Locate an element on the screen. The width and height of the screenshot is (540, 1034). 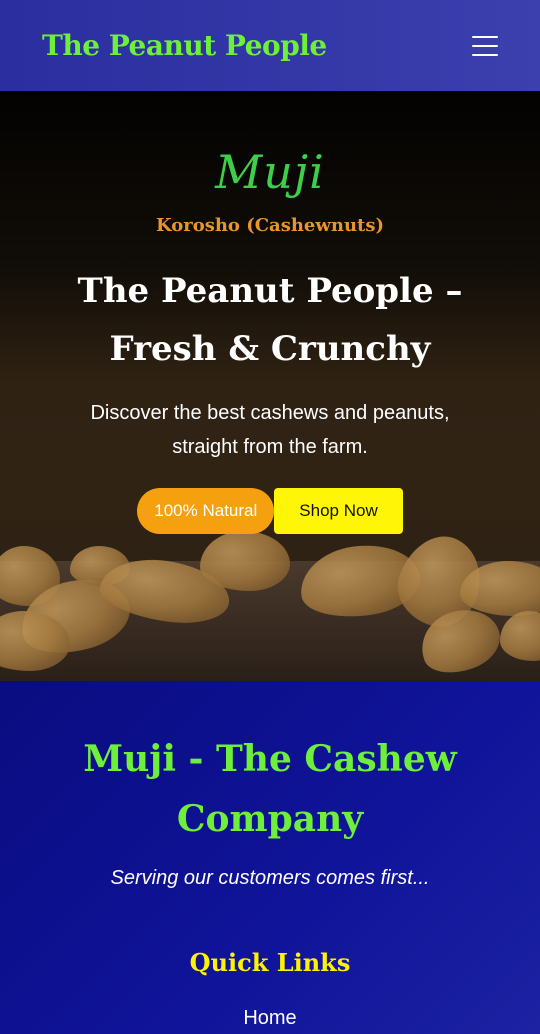
brand-title: The Peanut People is located at coordinates (184, 45).